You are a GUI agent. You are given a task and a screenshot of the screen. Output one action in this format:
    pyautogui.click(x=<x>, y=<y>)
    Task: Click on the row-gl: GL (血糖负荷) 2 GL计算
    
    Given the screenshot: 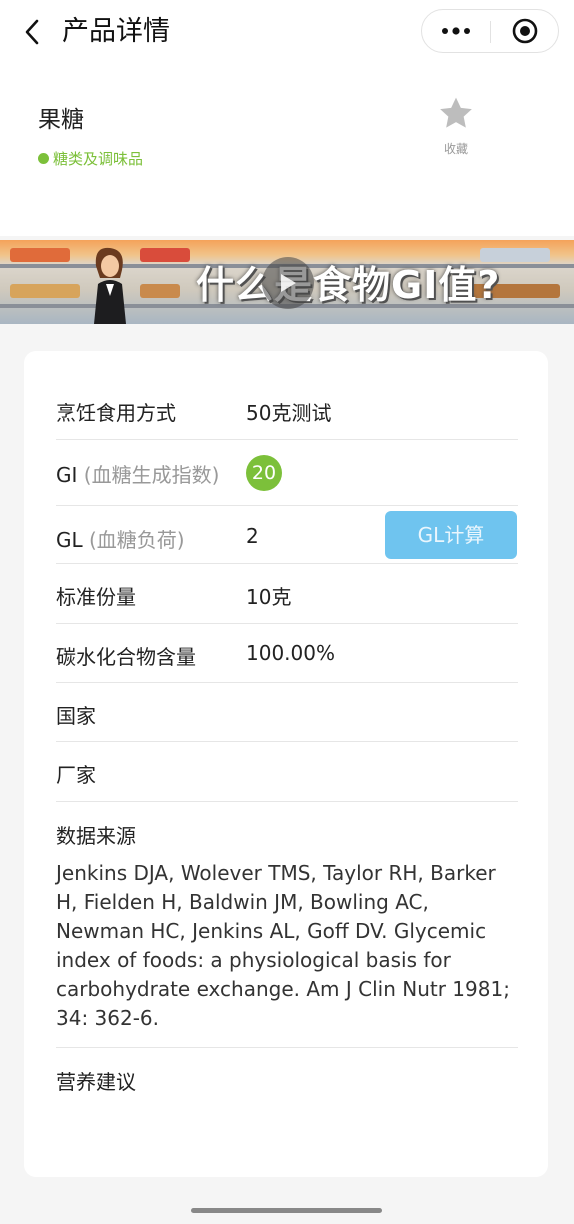 What is the action you would take?
    pyautogui.click(x=287, y=535)
    